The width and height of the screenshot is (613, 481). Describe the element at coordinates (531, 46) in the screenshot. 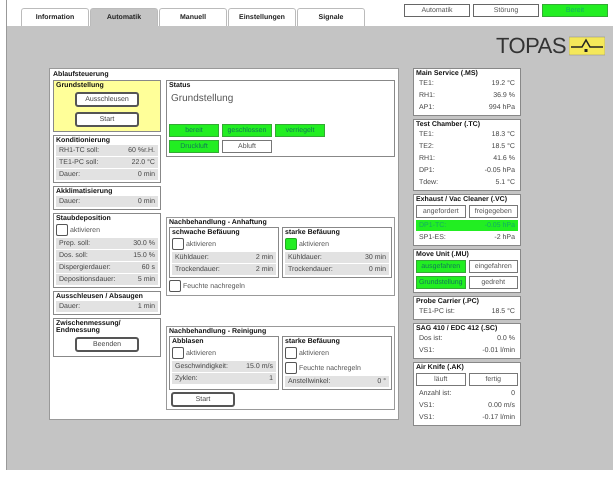

I see `logo-text: TOPAS` at that location.